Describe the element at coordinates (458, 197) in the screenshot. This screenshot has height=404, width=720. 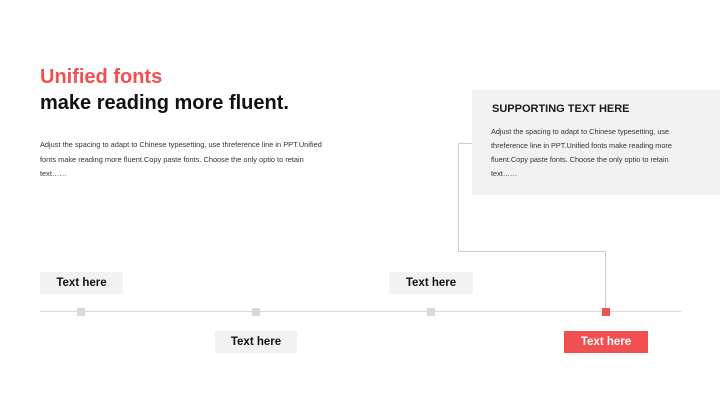
I see `connector-line-left` at that location.